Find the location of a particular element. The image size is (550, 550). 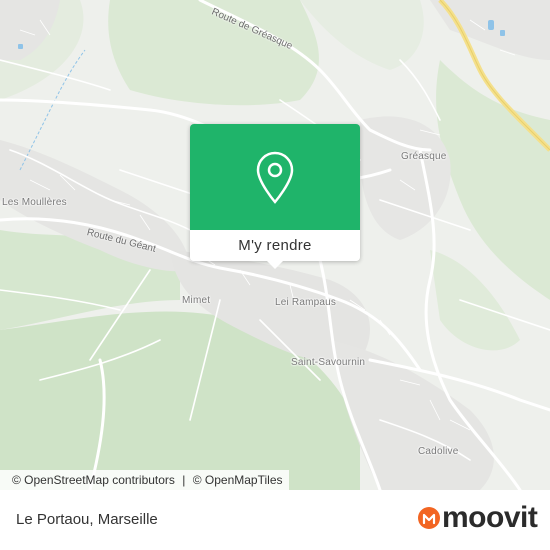

location-popup: M'y rendre is located at coordinates (275, 196).